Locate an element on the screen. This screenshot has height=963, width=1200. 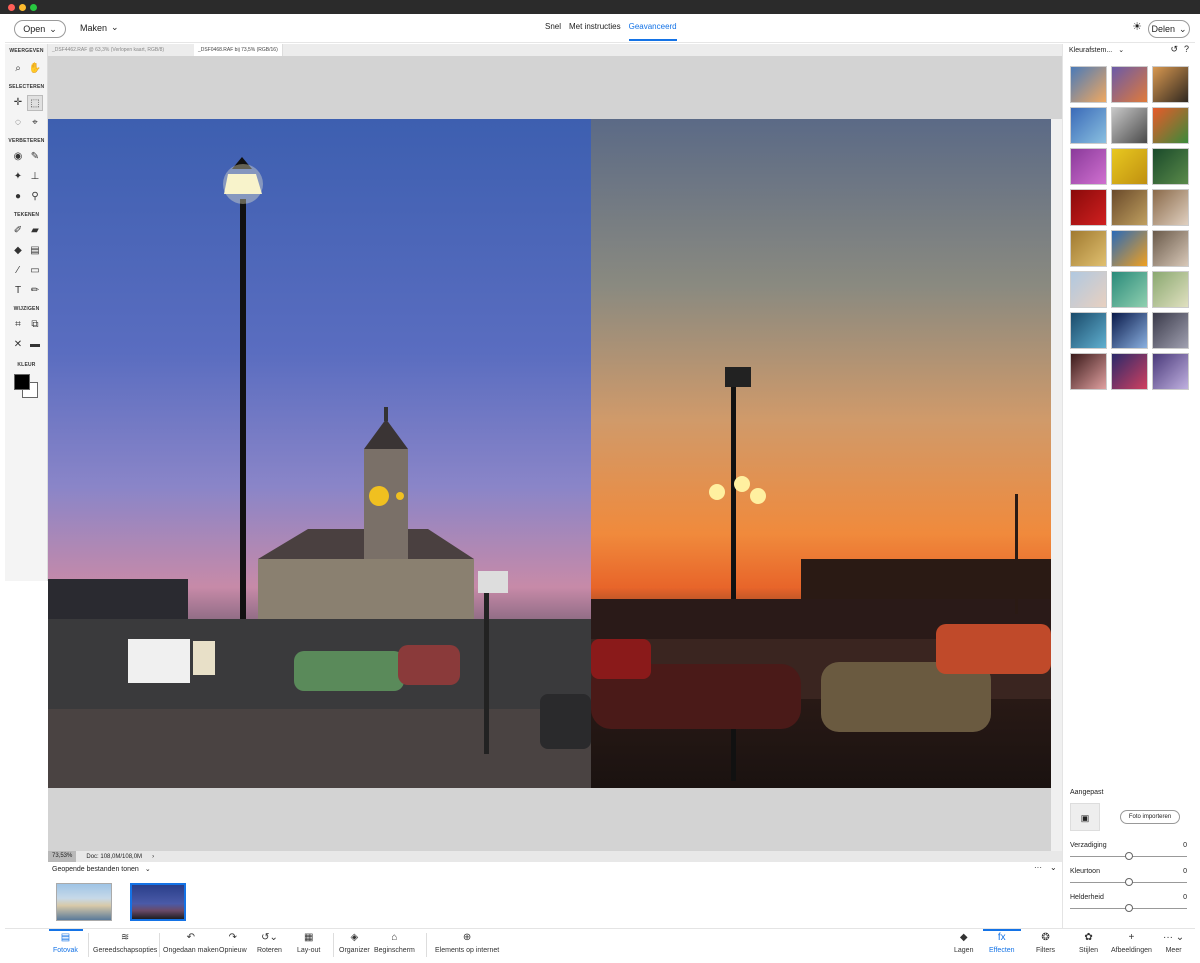
mode-guided: Met instructies is located at coordinates (595, 31).